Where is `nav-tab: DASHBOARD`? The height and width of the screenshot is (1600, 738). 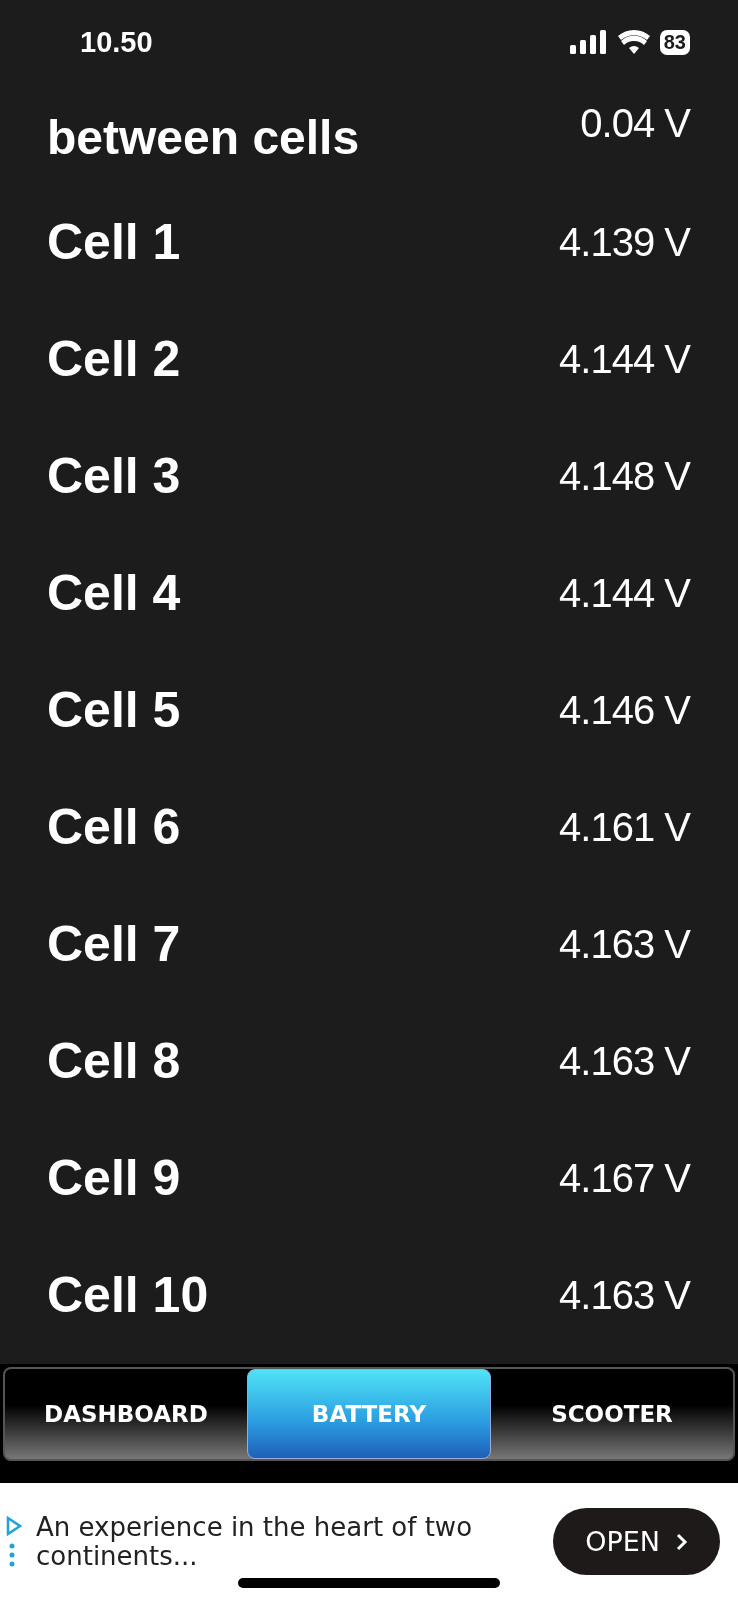 nav-tab: DASHBOARD is located at coordinates (126, 1414).